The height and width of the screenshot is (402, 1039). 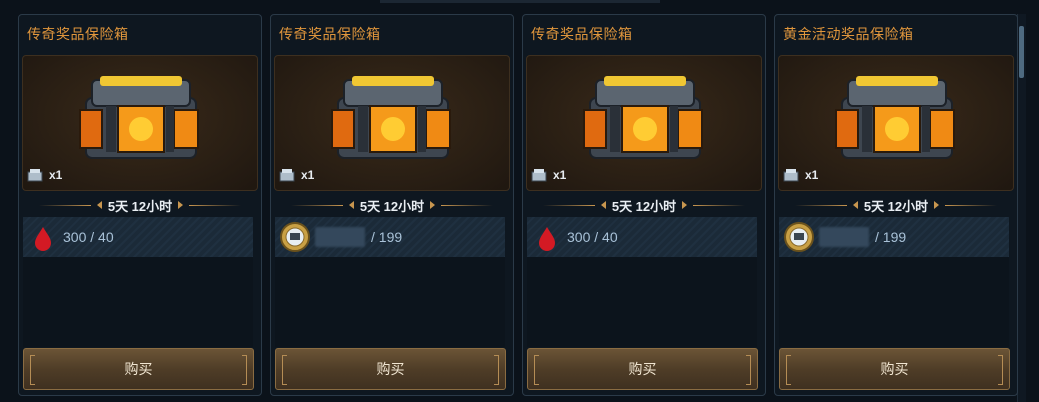 What do you see at coordinates (520, 1) in the screenshot?
I see `top-divider` at bounding box center [520, 1].